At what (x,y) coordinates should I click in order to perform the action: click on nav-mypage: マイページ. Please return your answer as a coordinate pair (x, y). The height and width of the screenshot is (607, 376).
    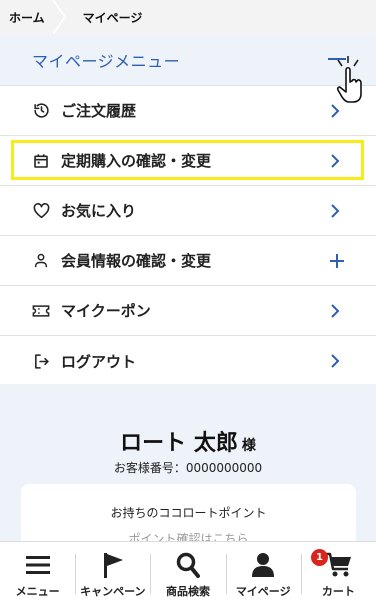
    Looking at the image, I should click on (263, 574).